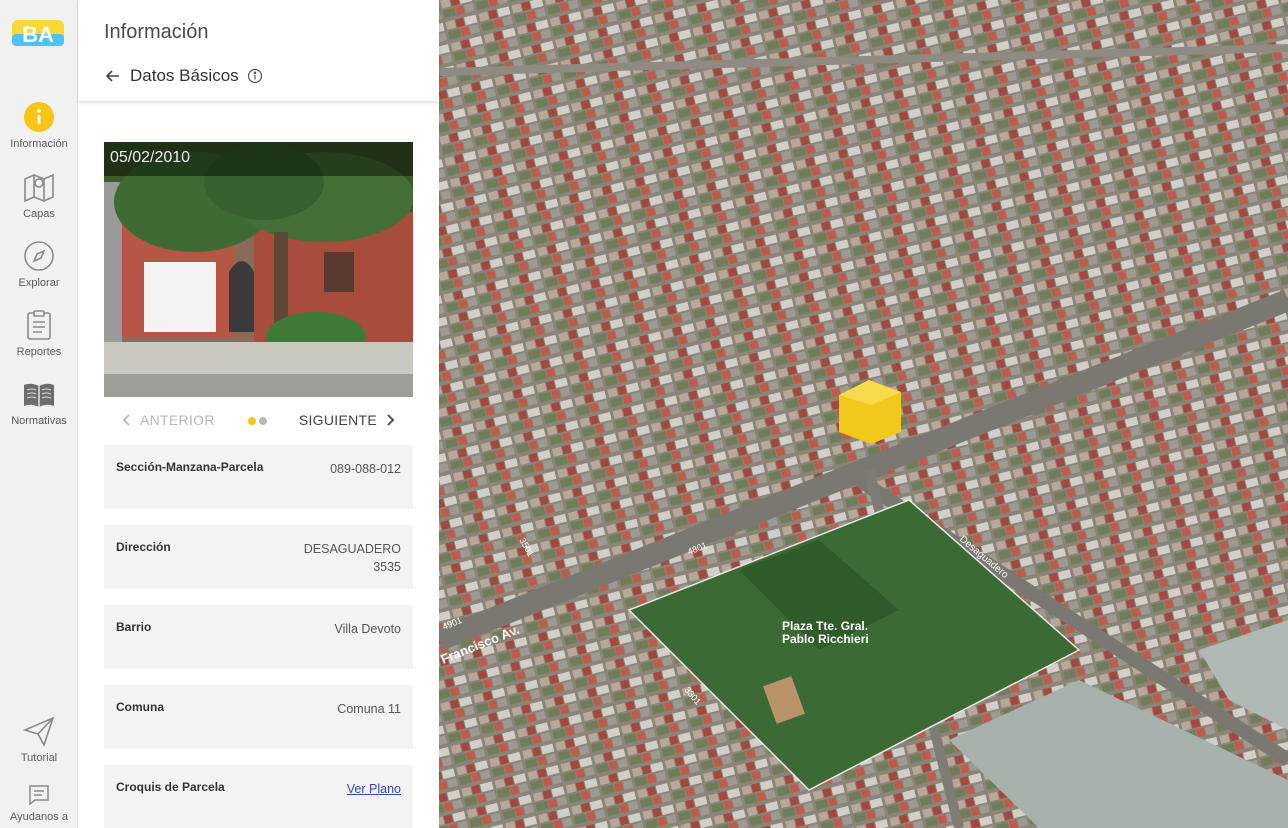 Image resolution: width=1288 pixels, height=828 pixels. I want to click on photo-carousel-controls: ANTERIOR SIGUIENTE, so click(258, 420).